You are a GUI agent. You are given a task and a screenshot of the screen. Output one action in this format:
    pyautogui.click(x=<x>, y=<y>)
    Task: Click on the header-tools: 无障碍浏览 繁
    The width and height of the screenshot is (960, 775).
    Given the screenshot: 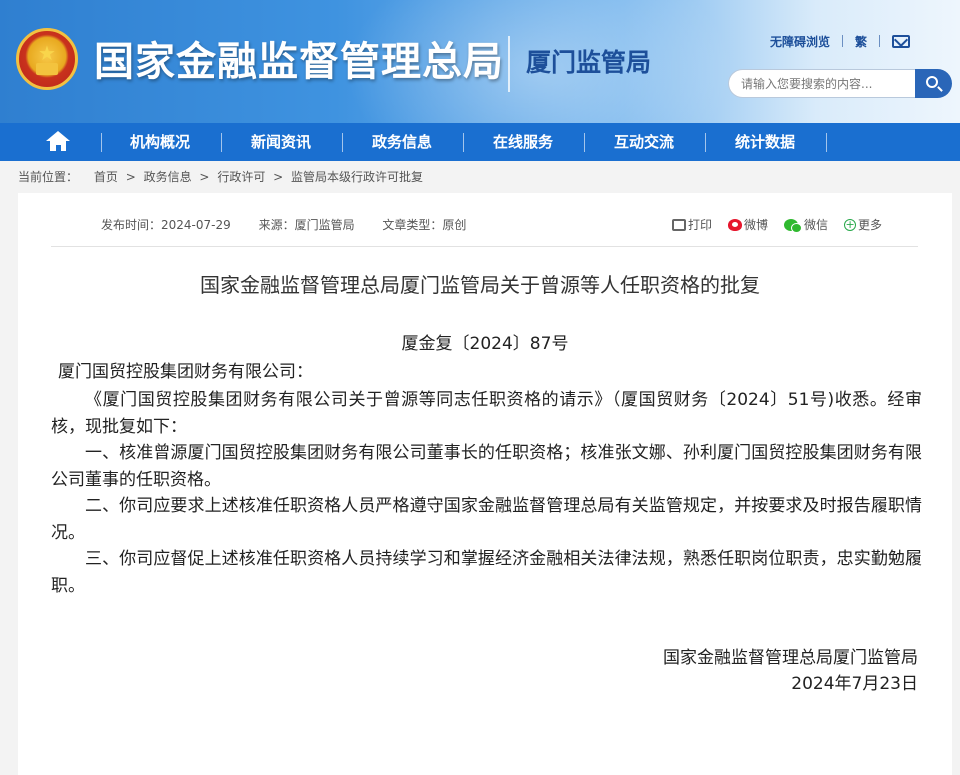 What is the action you would take?
    pyautogui.click(x=840, y=41)
    